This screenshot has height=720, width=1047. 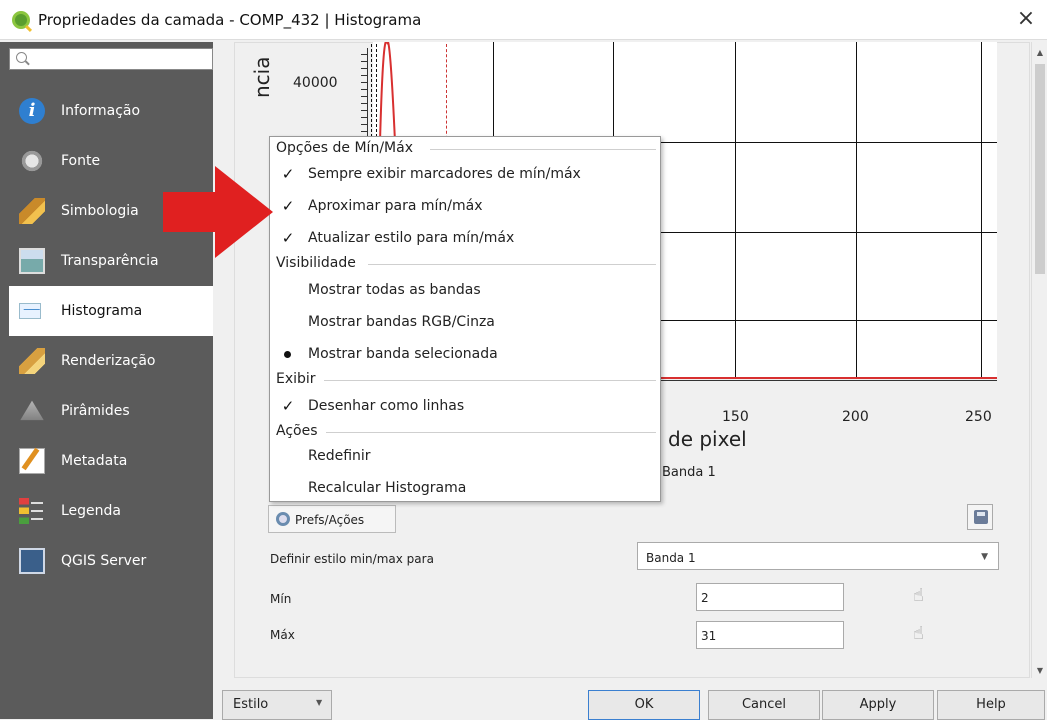 What do you see at coordinates (770, 597) in the screenshot?
I see `min-input: 2` at bounding box center [770, 597].